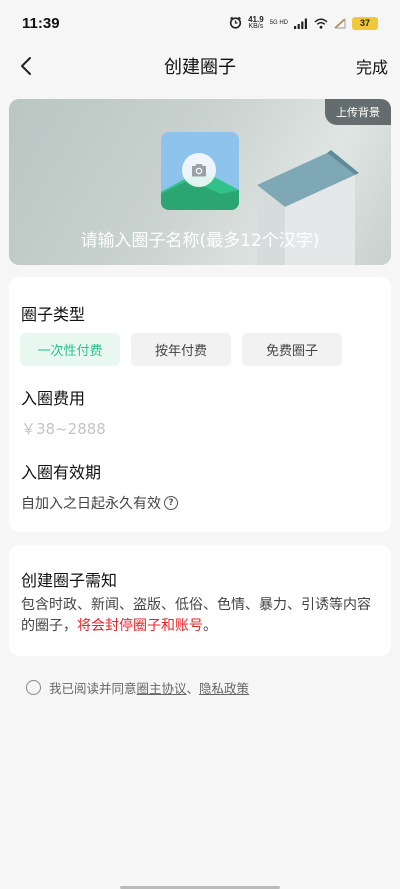 This screenshot has height=889, width=400. Describe the element at coordinates (256, 23) in the screenshot. I see `net-speed: 41.9 KB/s` at that location.